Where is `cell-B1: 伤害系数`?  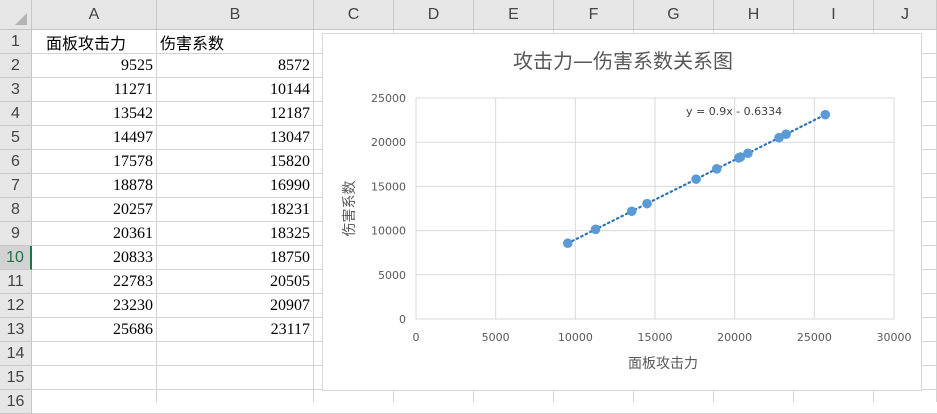
cell-B1: 伤害系数 is located at coordinates (235, 42).